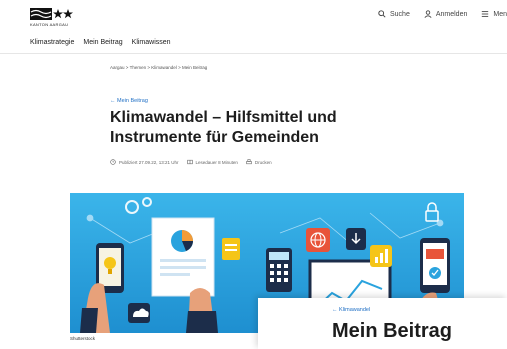 Image resolution: width=507 pixels, height=349 pixels. I want to click on overlay-card: ← Klimawandel Mein Beitrag, so click(382, 323).